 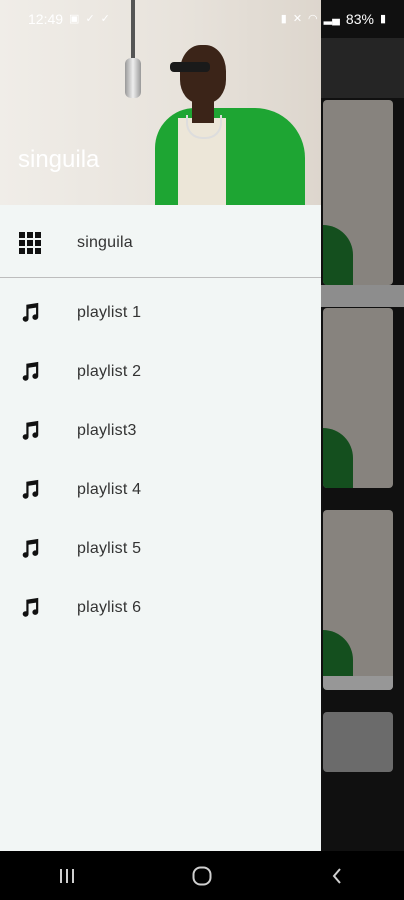 I want to click on system-nav-bar, so click(x=202, y=875).